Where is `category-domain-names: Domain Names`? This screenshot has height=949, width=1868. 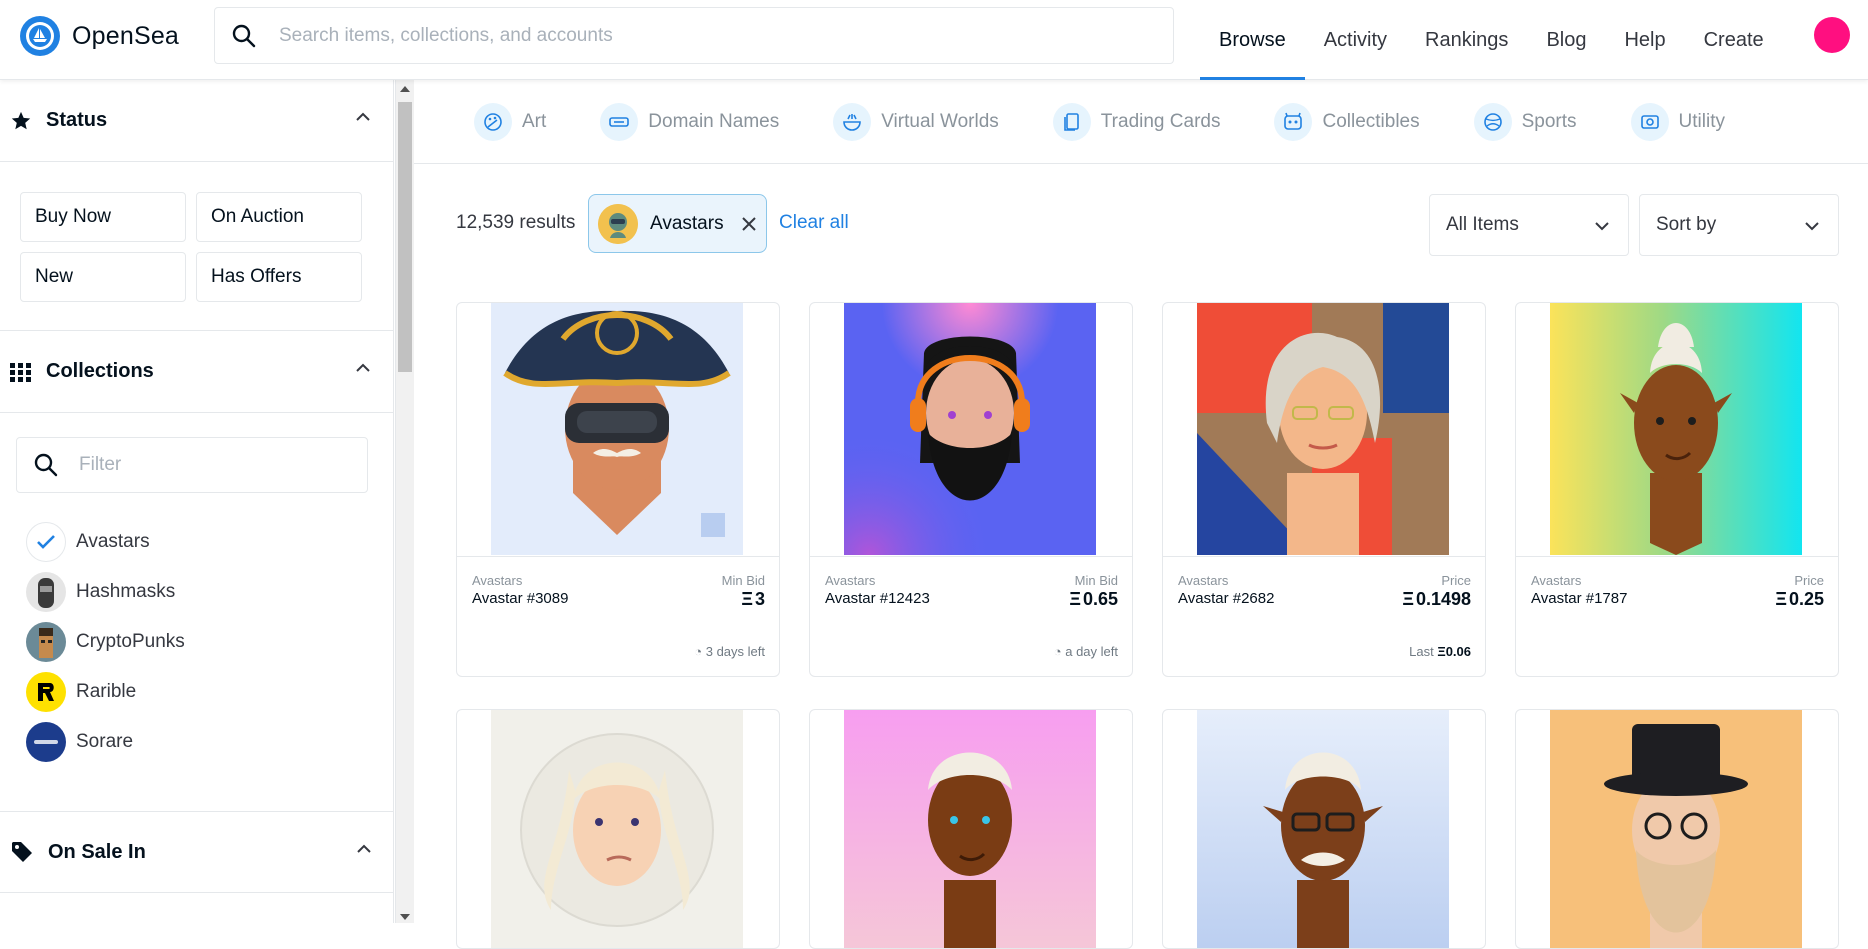 category-domain-names: Domain Names is located at coordinates (690, 121).